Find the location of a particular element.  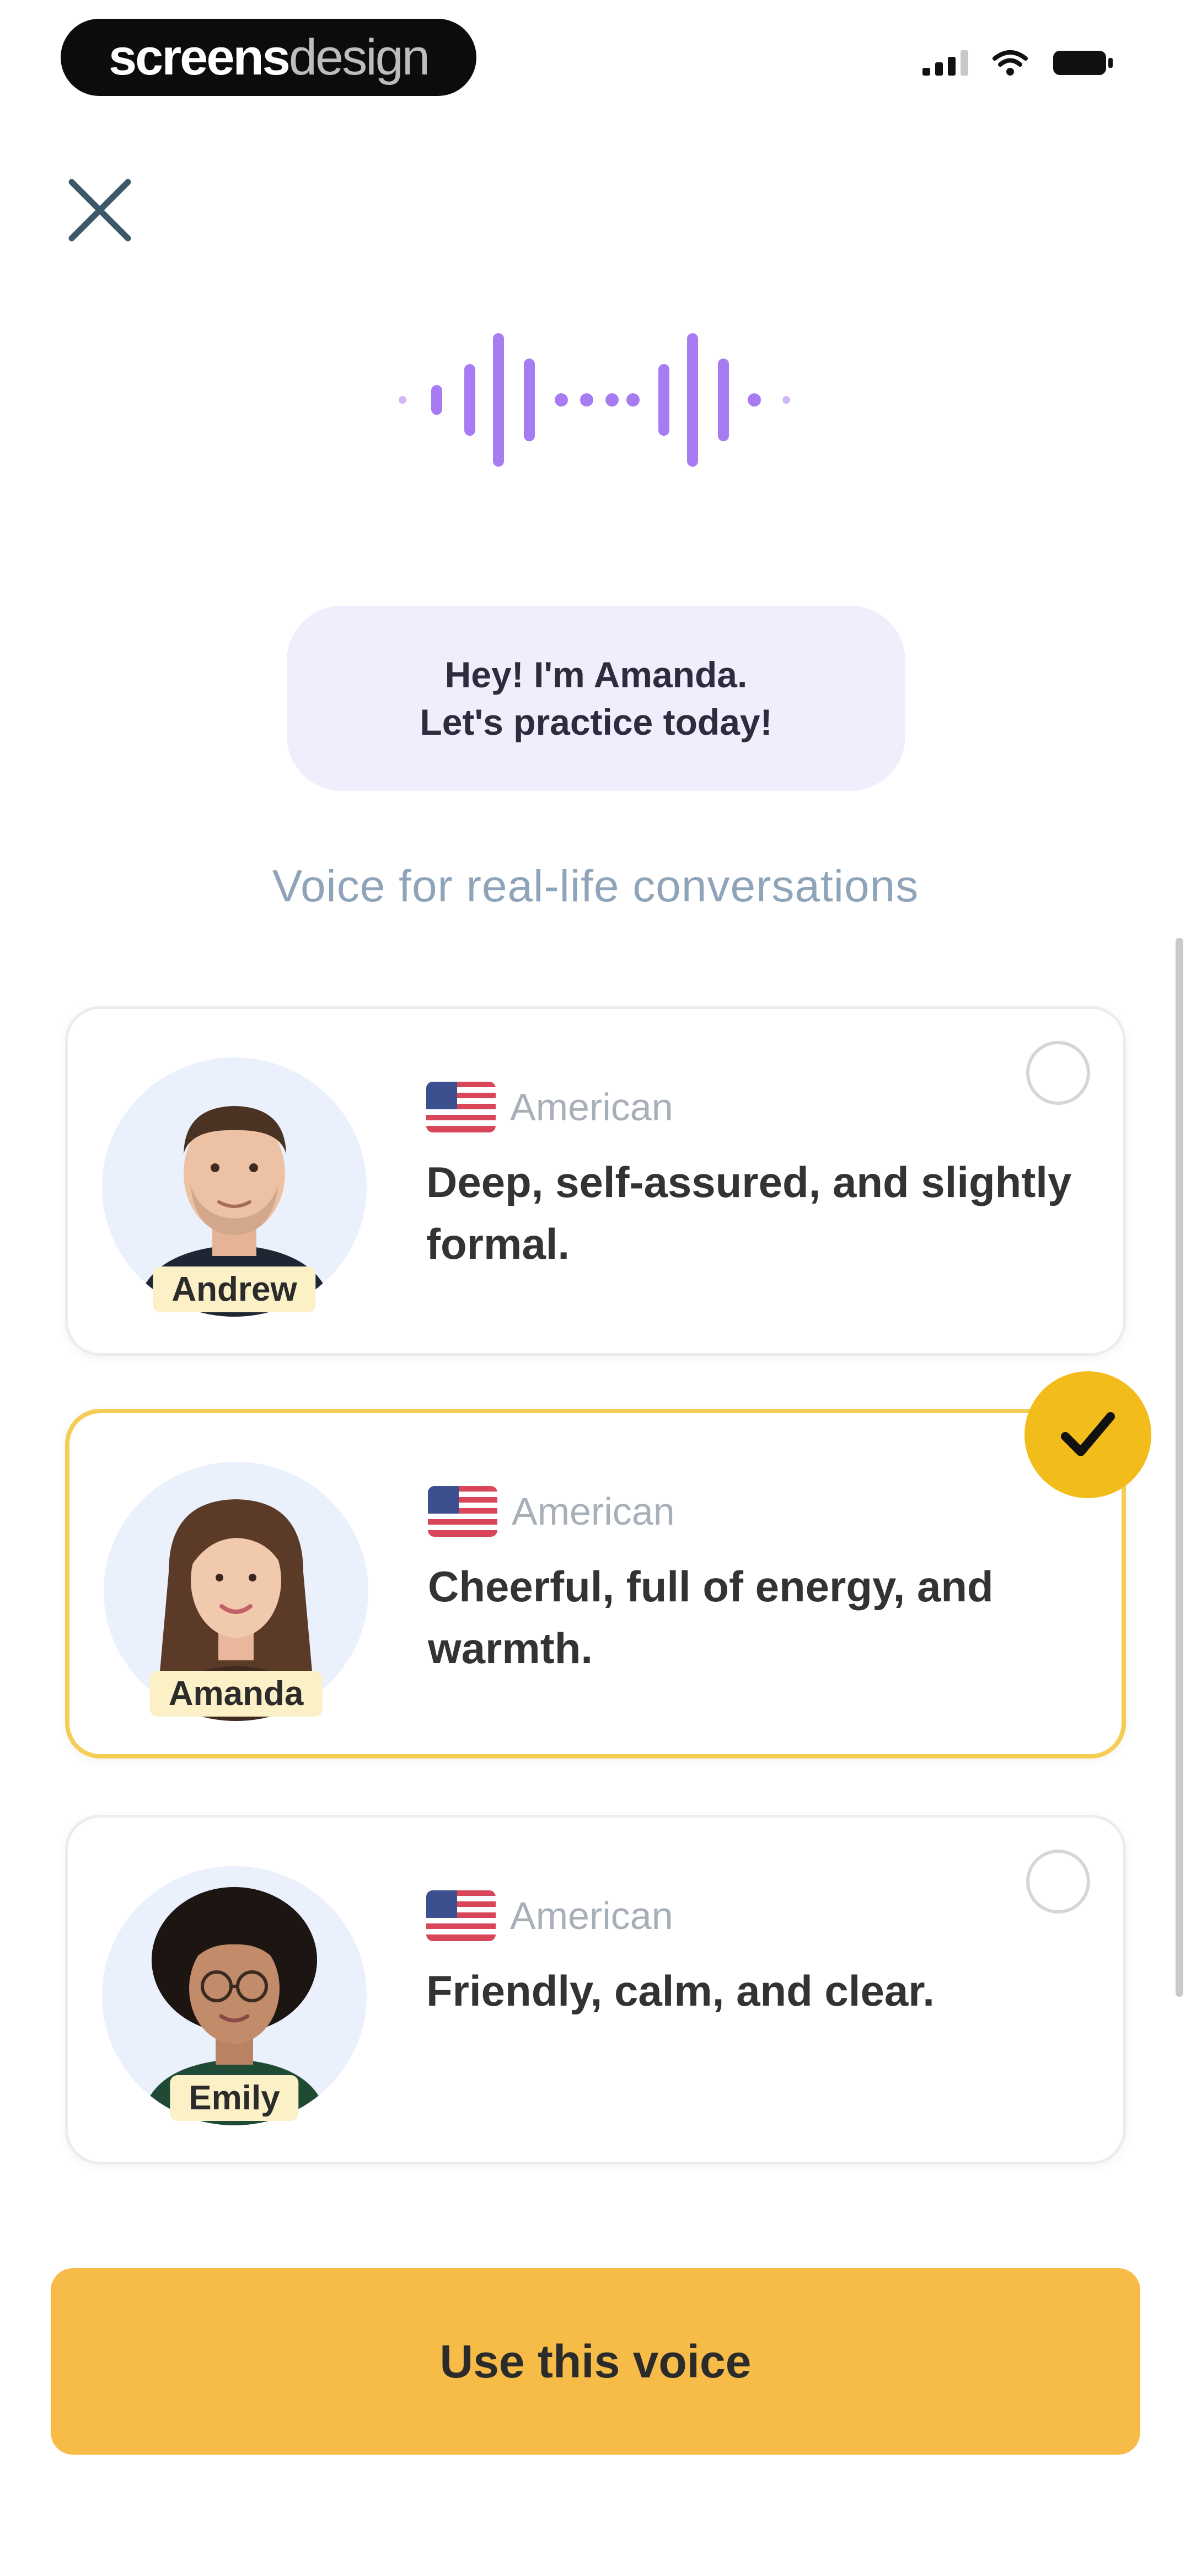

scrollbar is located at coordinates (1179, 1467).